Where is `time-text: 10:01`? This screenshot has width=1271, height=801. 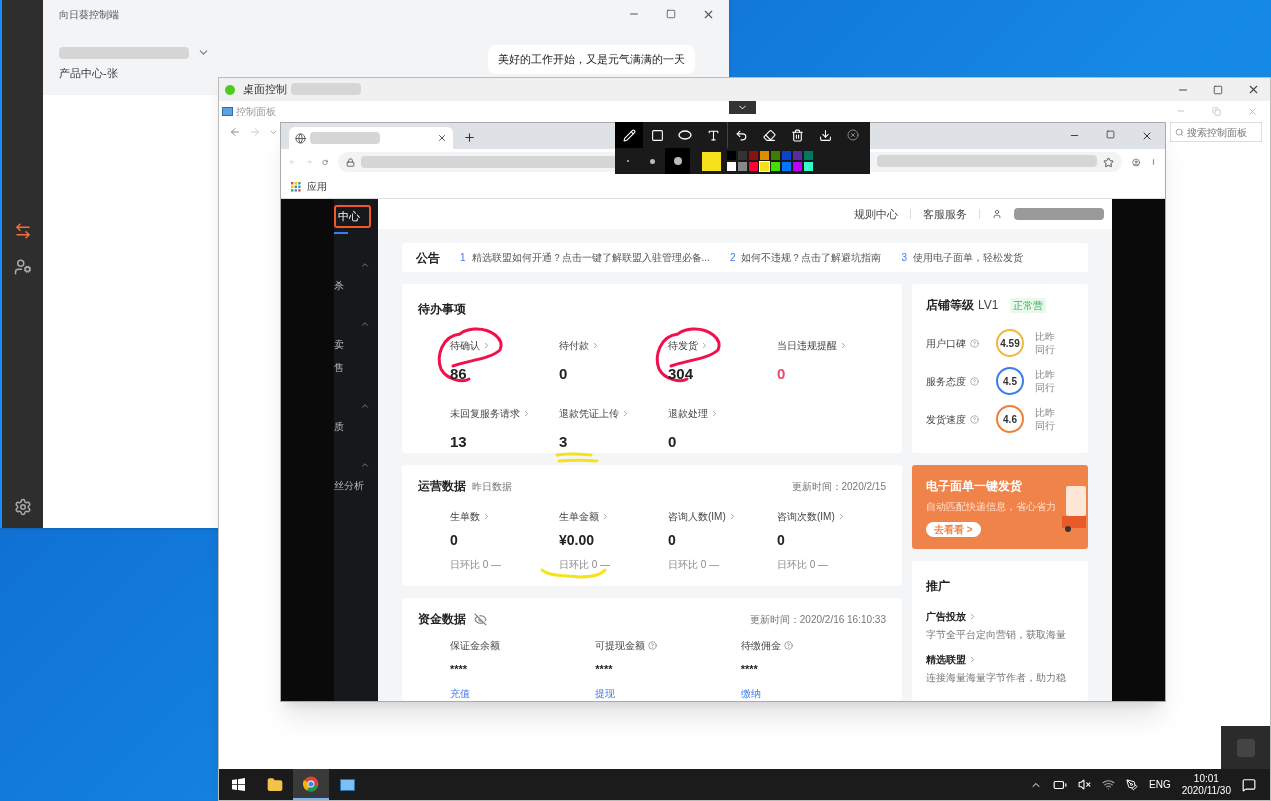
time-text: 10:01 is located at coordinates (1206, 778).